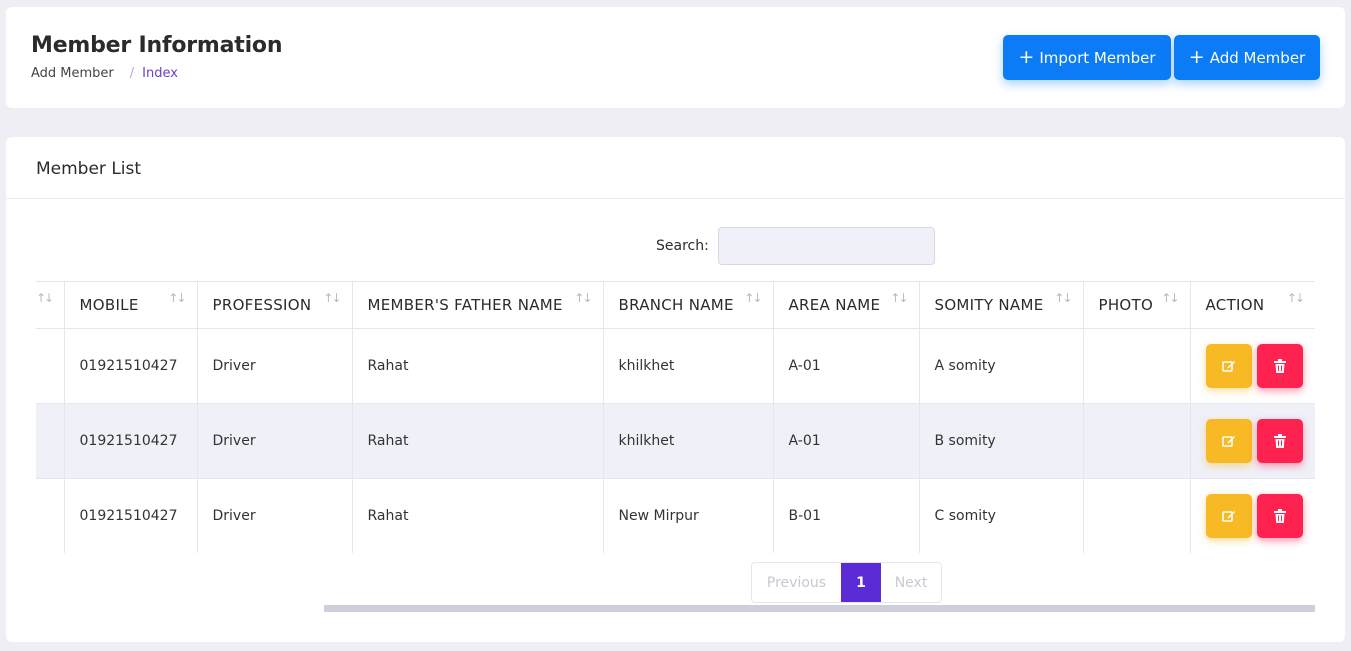 This screenshot has height=651, width=1351. Describe the element at coordinates (796, 582) in the screenshot. I see `previous-page-button: Previous` at that location.